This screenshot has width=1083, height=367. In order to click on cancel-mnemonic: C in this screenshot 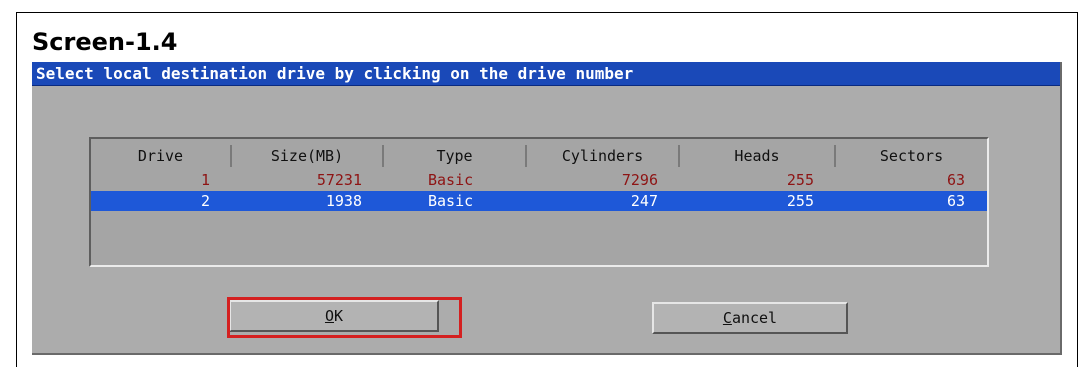, I will do `click(727, 318)`.